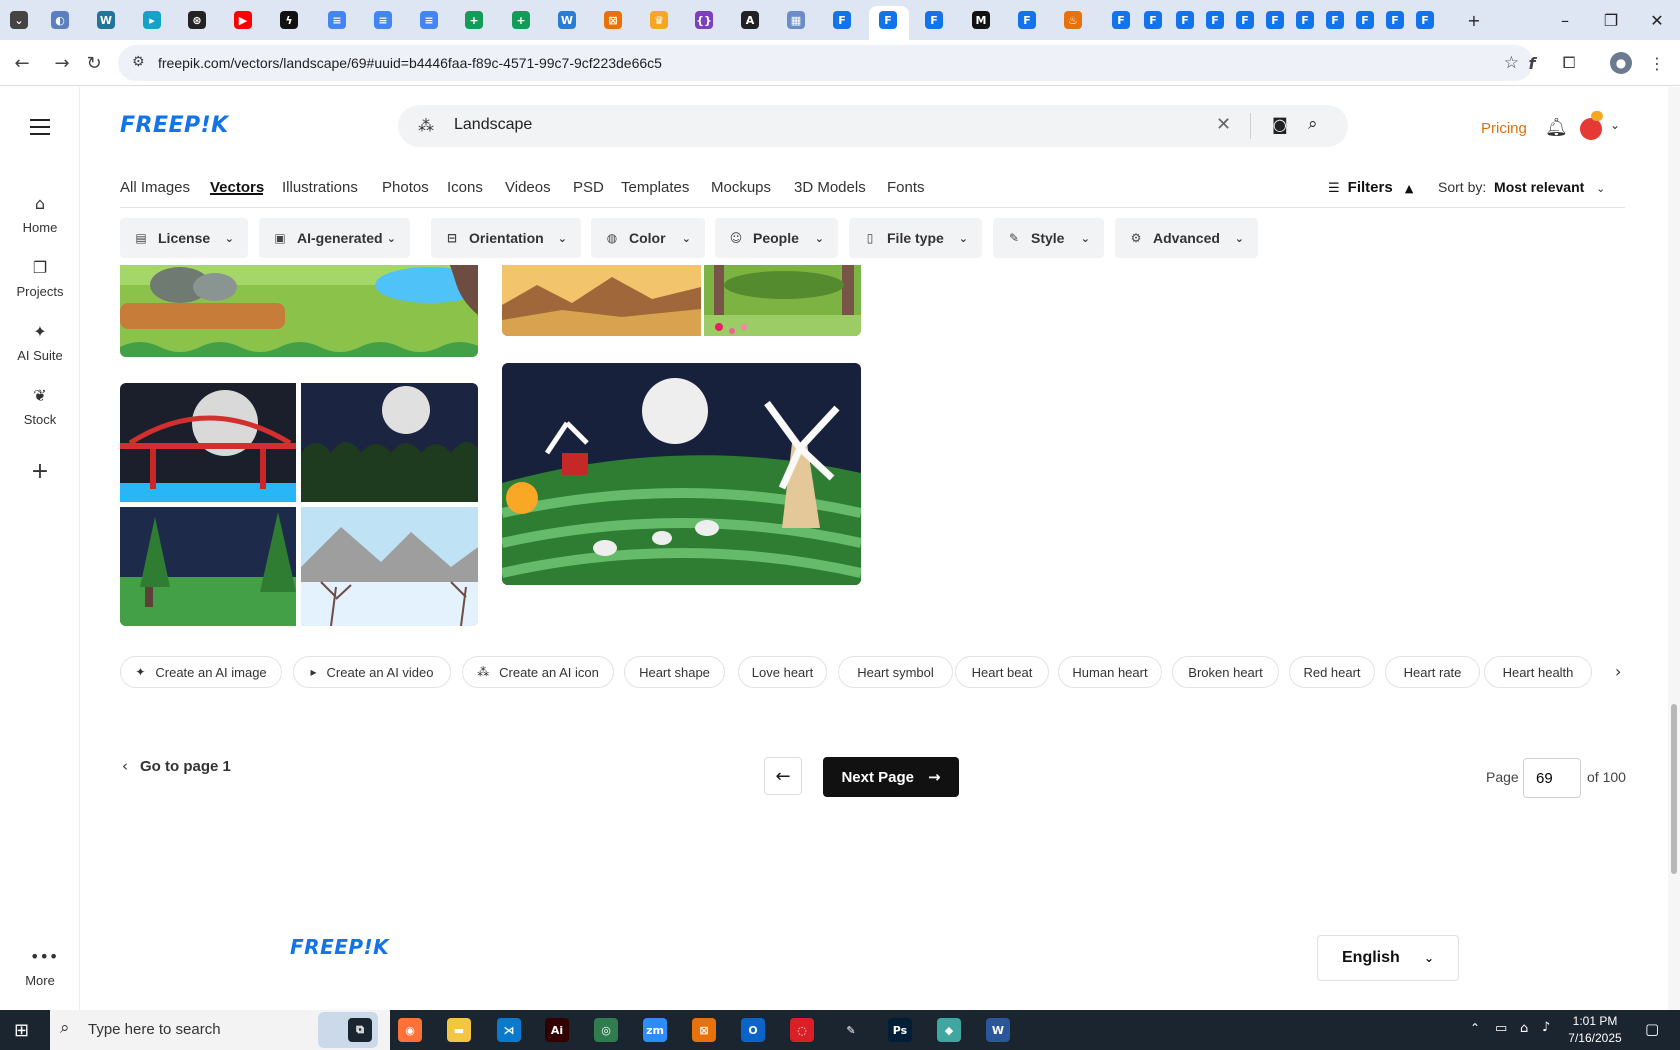 This screenshot has height=1050, width=1680. I want to click on medium-tab-icon: M, so click(981, 20).